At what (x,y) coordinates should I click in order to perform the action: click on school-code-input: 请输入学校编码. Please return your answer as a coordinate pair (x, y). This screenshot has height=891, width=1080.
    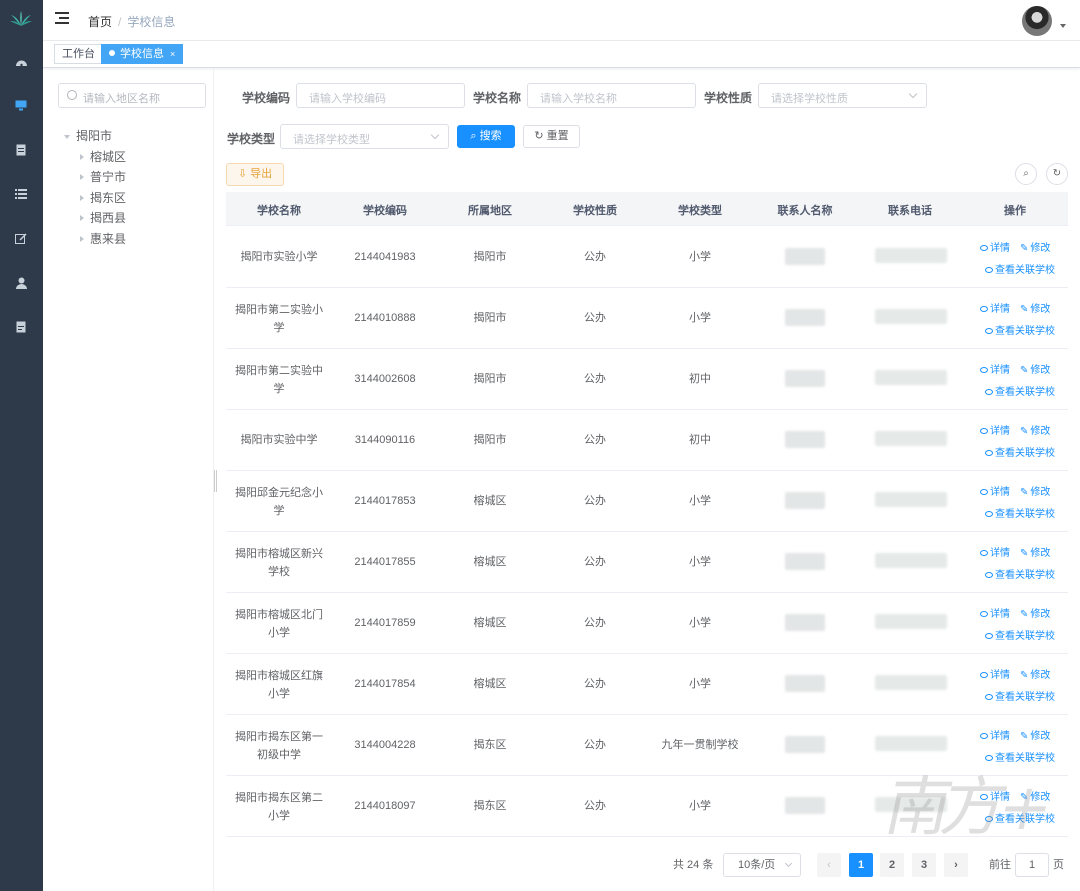
    Looking at the image, I should click on (380, 95).